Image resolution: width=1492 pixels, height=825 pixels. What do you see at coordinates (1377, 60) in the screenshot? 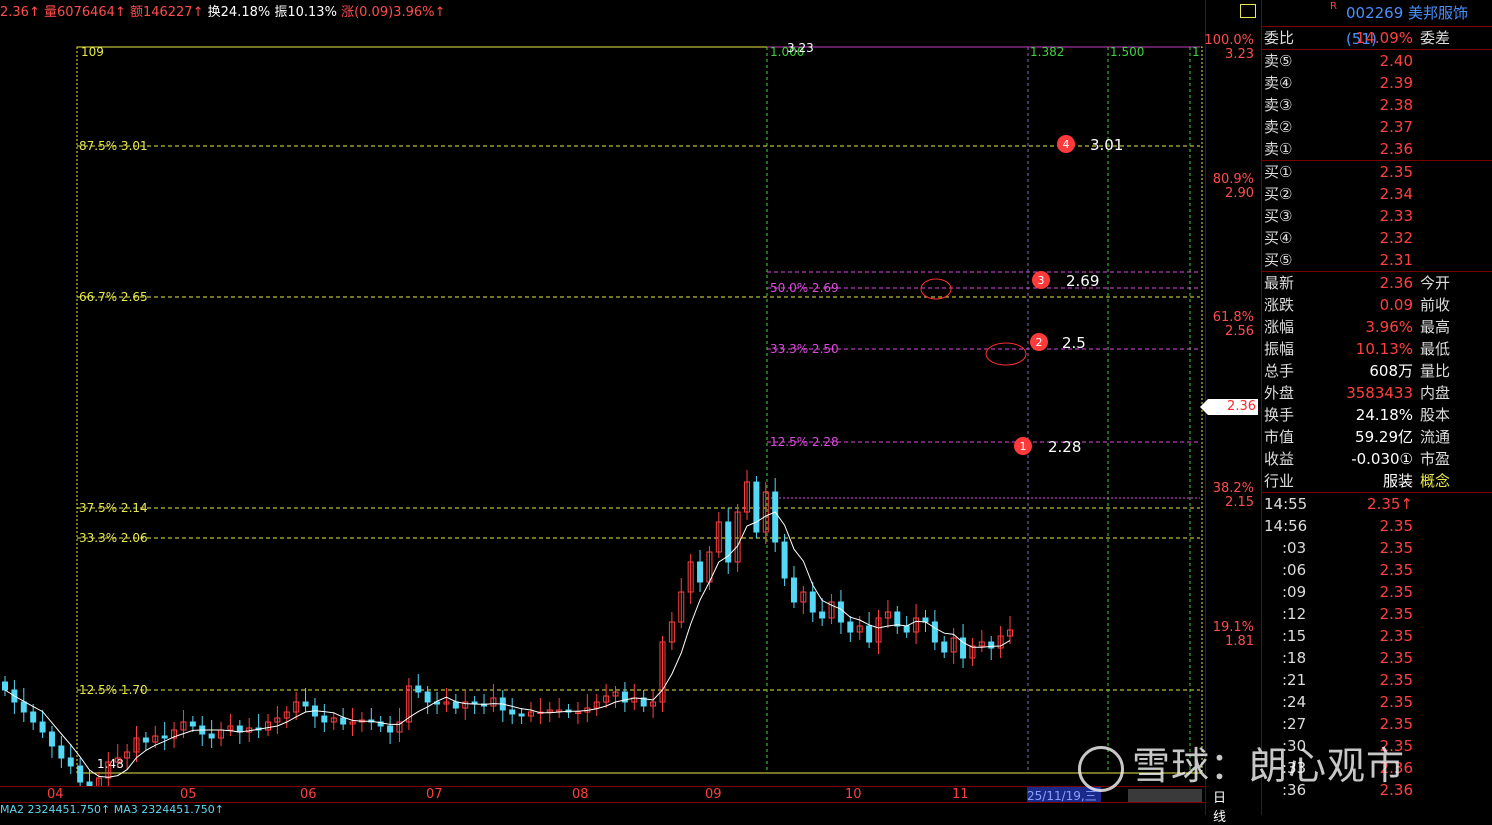
I see `sell-level-row: 卖⑤ 2.40` at bounding box center [1377, 60].